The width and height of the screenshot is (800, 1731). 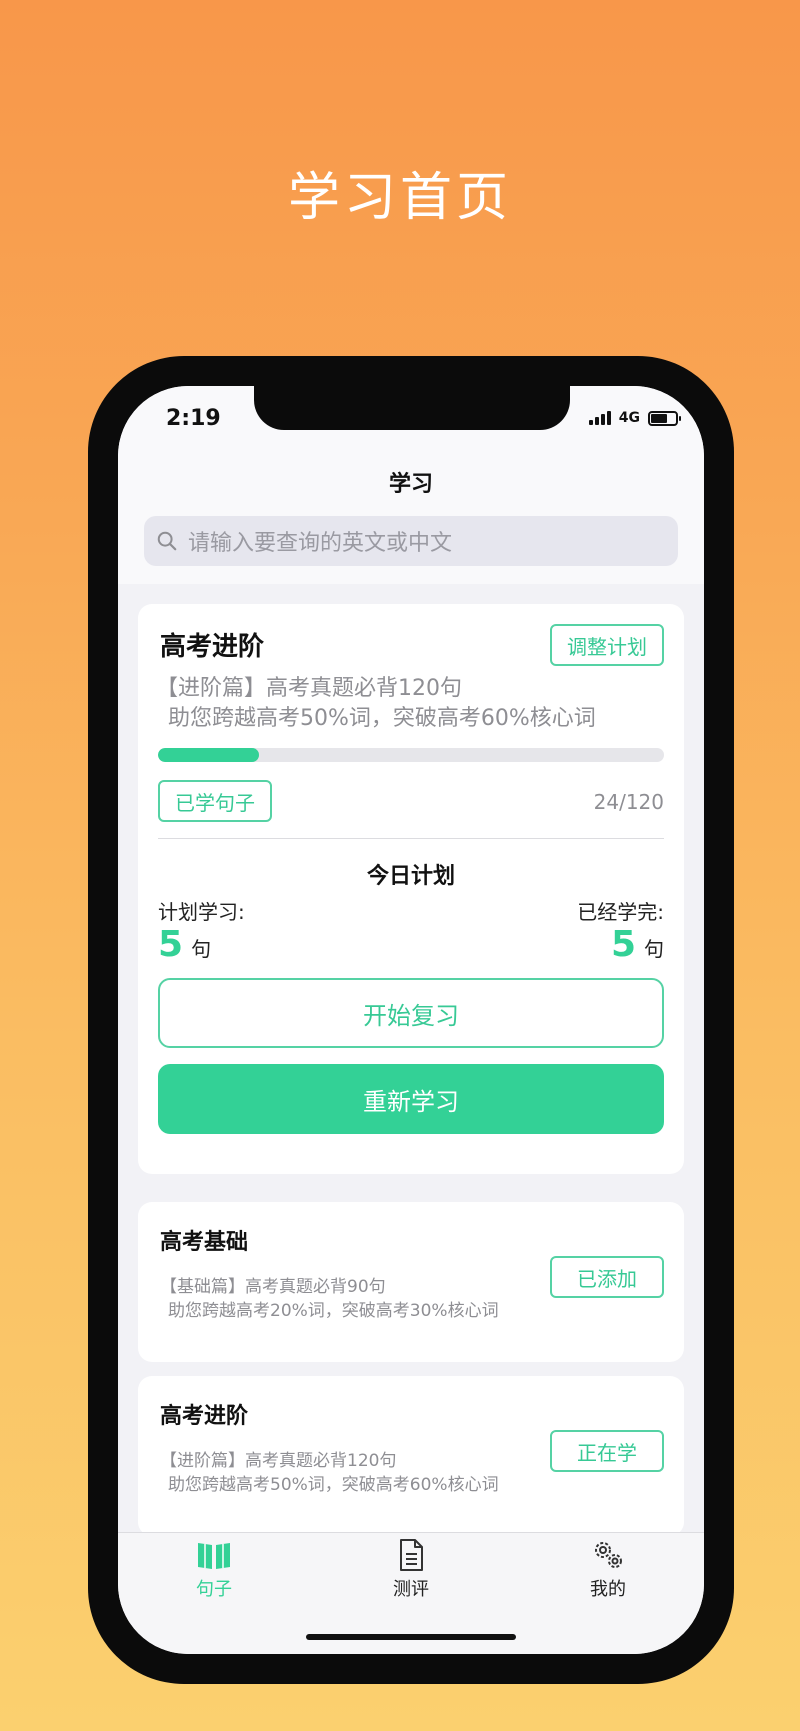 I want to click on plan-count: 5 句, so click(x=184, y=944).